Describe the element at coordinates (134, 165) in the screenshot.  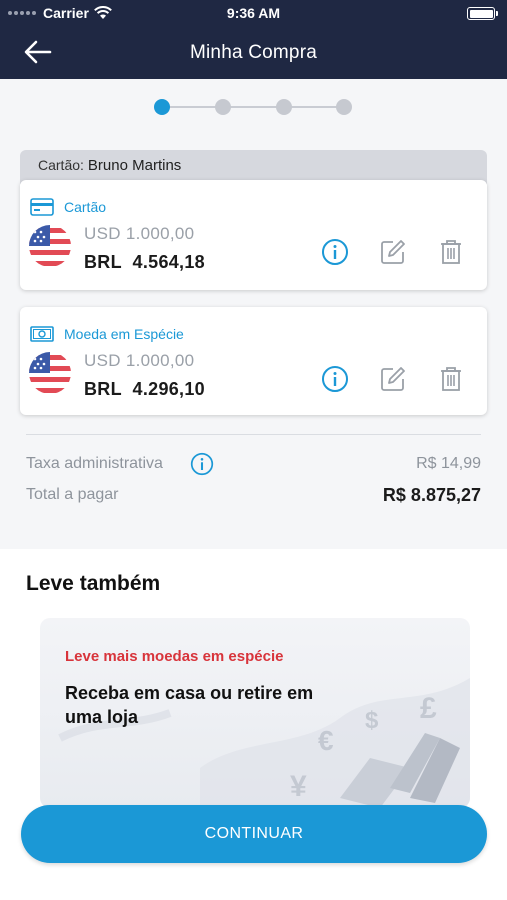
I see `holder-name: Bruno Martins` at that location.